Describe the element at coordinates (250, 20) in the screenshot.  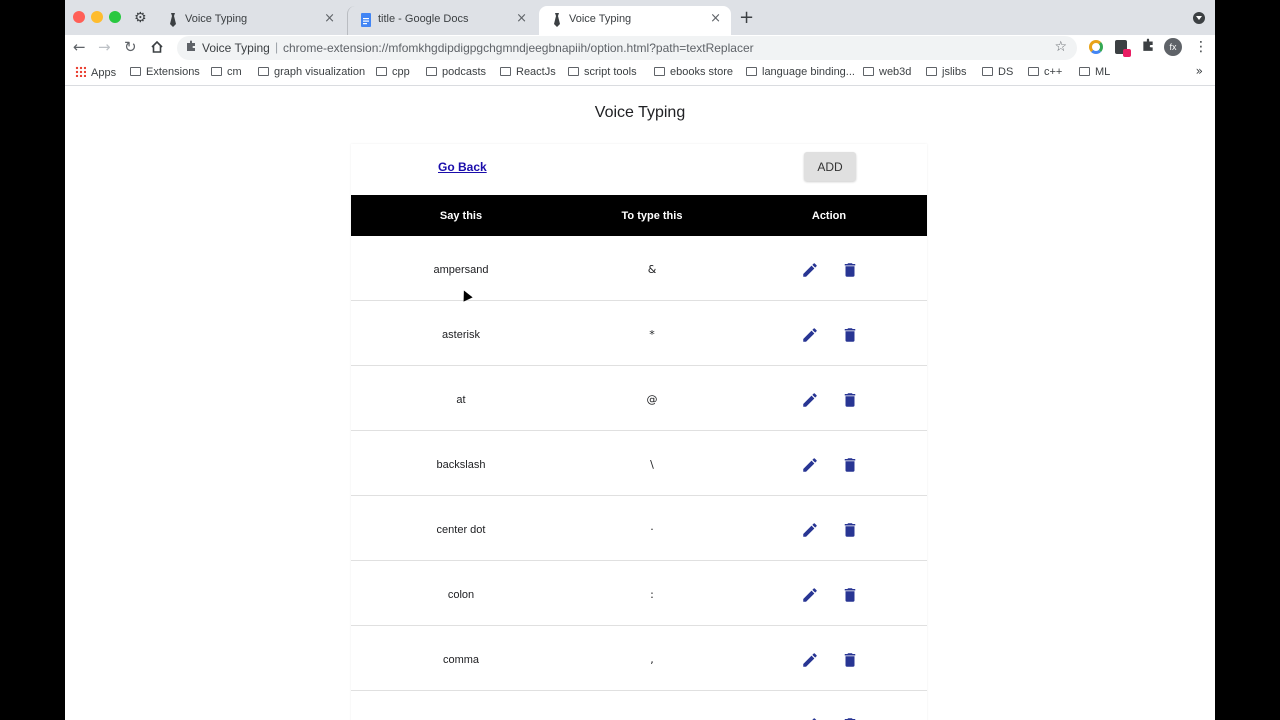
I see `tab-voice-typing-1: Voice Typing ×` at that location.